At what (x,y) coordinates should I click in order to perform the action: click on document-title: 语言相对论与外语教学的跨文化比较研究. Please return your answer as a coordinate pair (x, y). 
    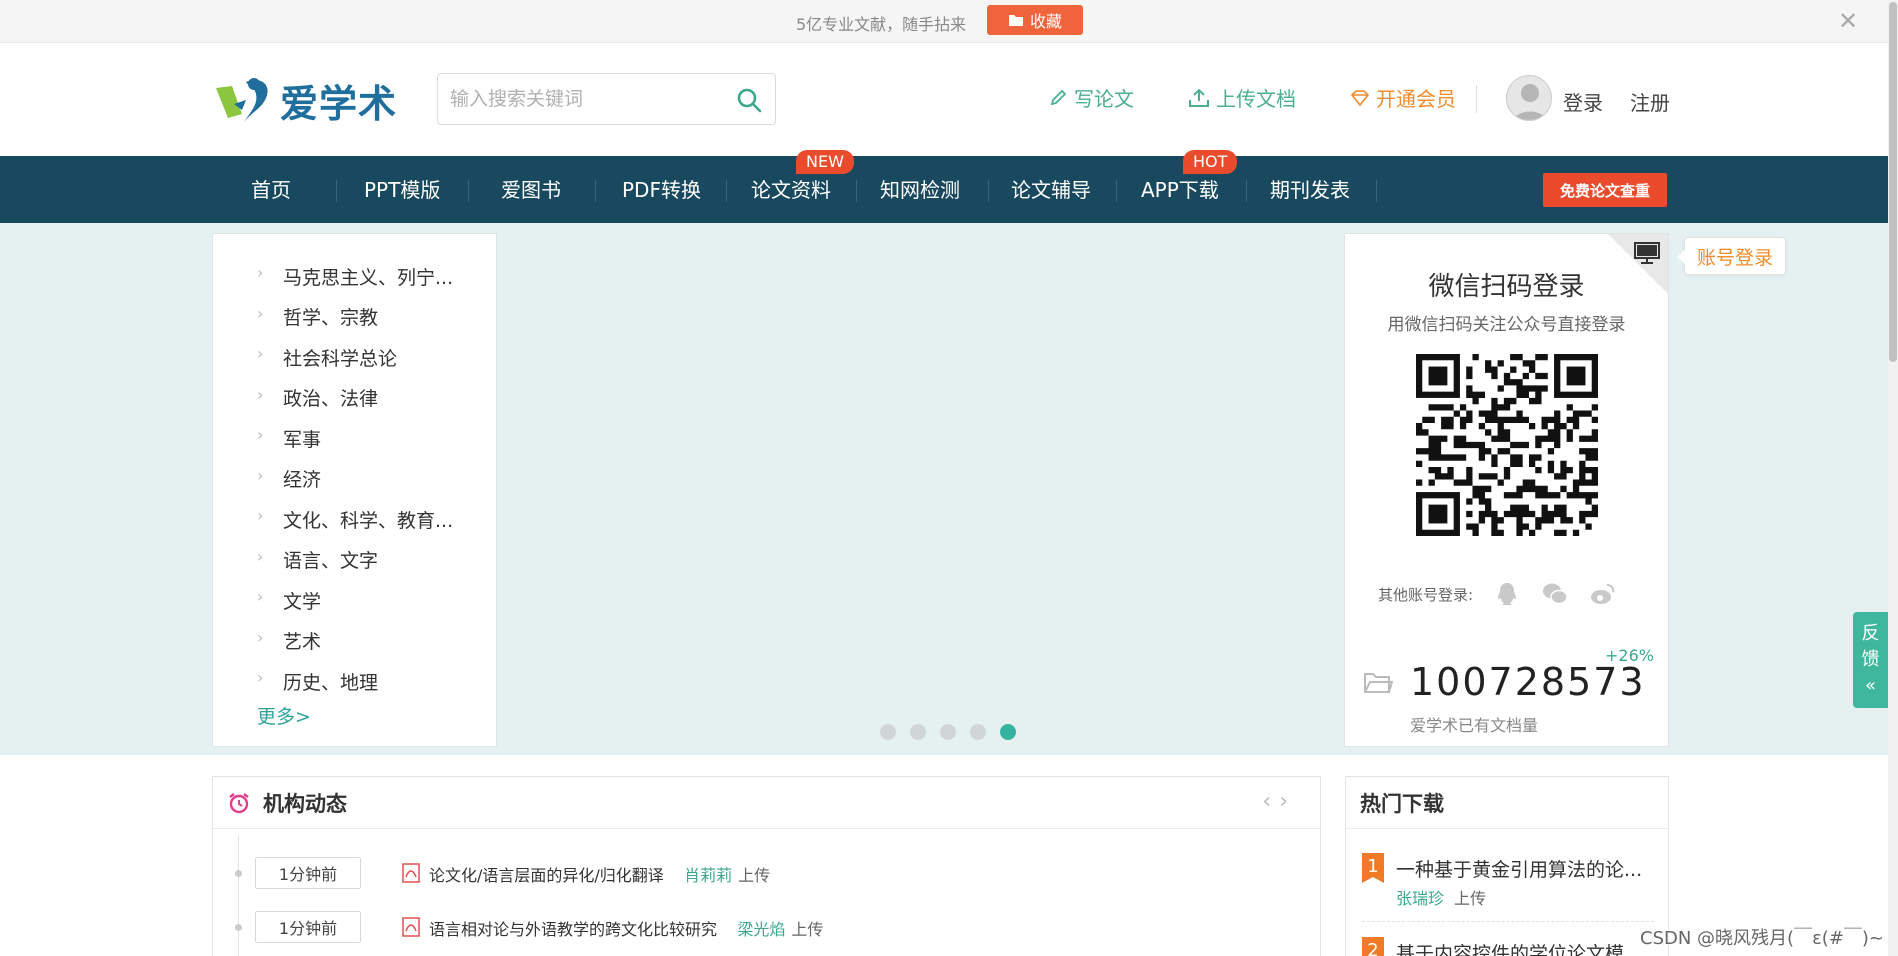
    Looking at the image, I should click on (573, 929).